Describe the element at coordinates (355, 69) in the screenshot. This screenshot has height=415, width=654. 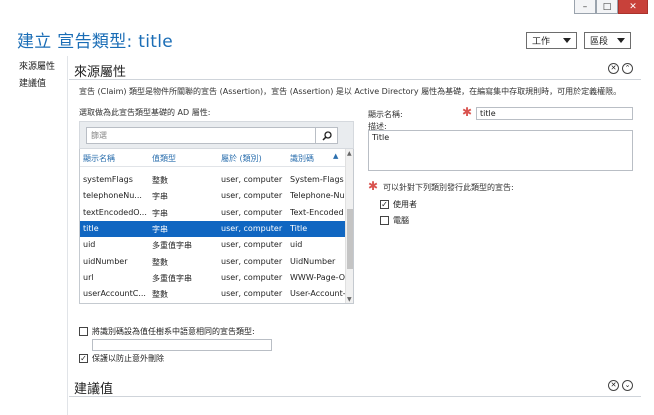
I see `source-section-header: 來源屬性 ✕ ⌃` at that location.